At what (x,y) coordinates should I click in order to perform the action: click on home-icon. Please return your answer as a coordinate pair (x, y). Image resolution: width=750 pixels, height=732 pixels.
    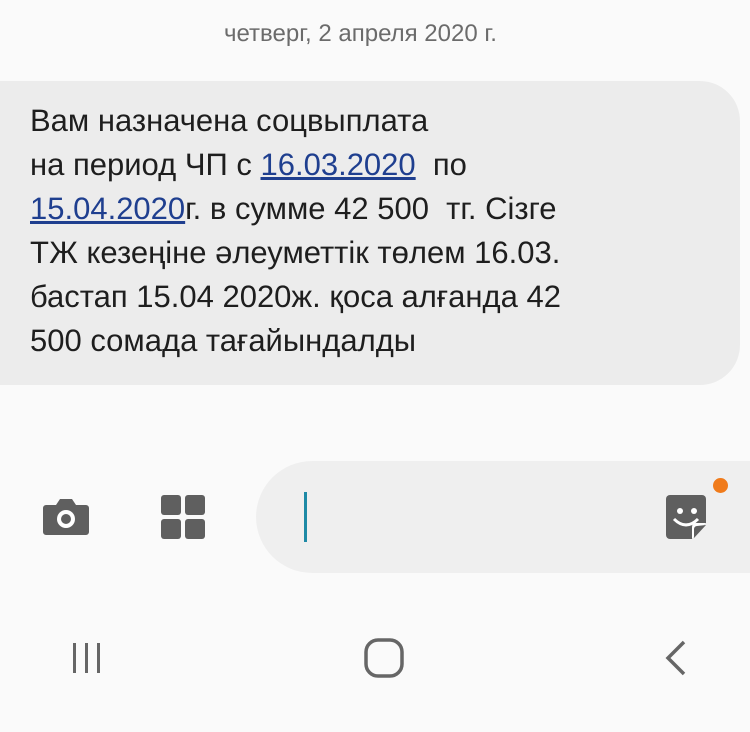
    Looking at the image, I should click on (384, 658).